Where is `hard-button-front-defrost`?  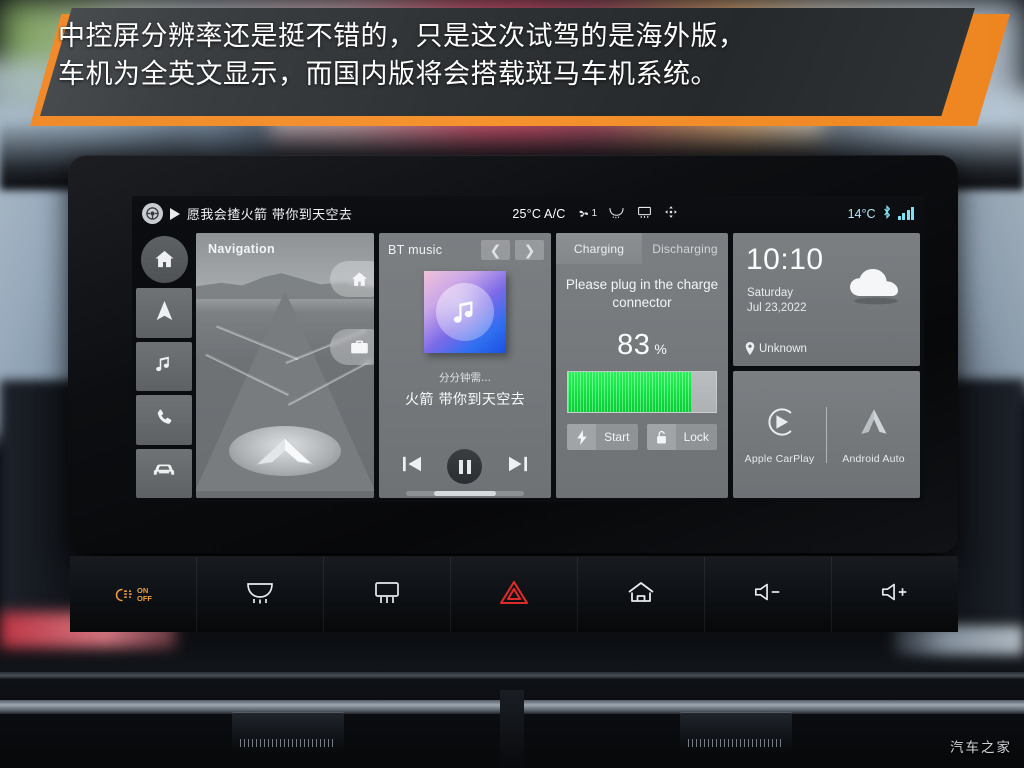
hard-button-front-defrost is located at coordinates (260, 594).